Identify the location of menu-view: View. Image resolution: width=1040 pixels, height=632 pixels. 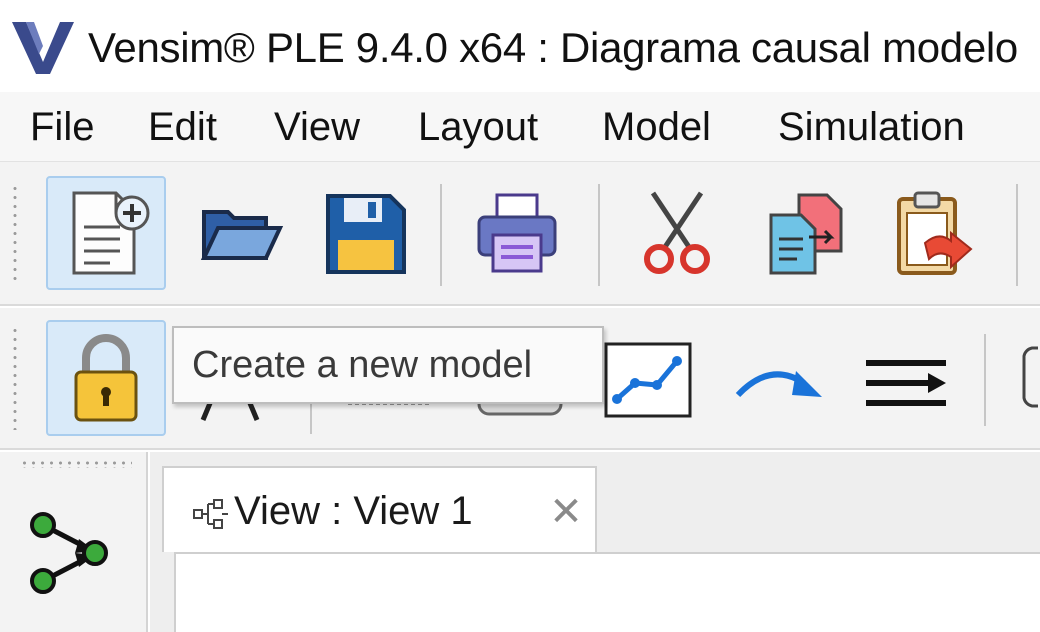
(317, 127).